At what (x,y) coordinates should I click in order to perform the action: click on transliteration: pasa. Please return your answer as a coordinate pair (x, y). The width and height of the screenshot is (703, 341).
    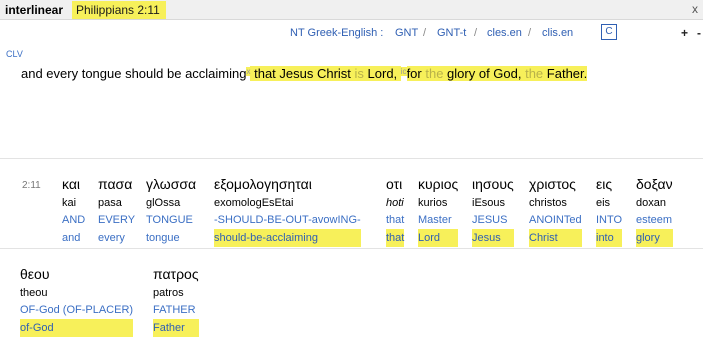
    Looking at the image, I should click on (110, 203).